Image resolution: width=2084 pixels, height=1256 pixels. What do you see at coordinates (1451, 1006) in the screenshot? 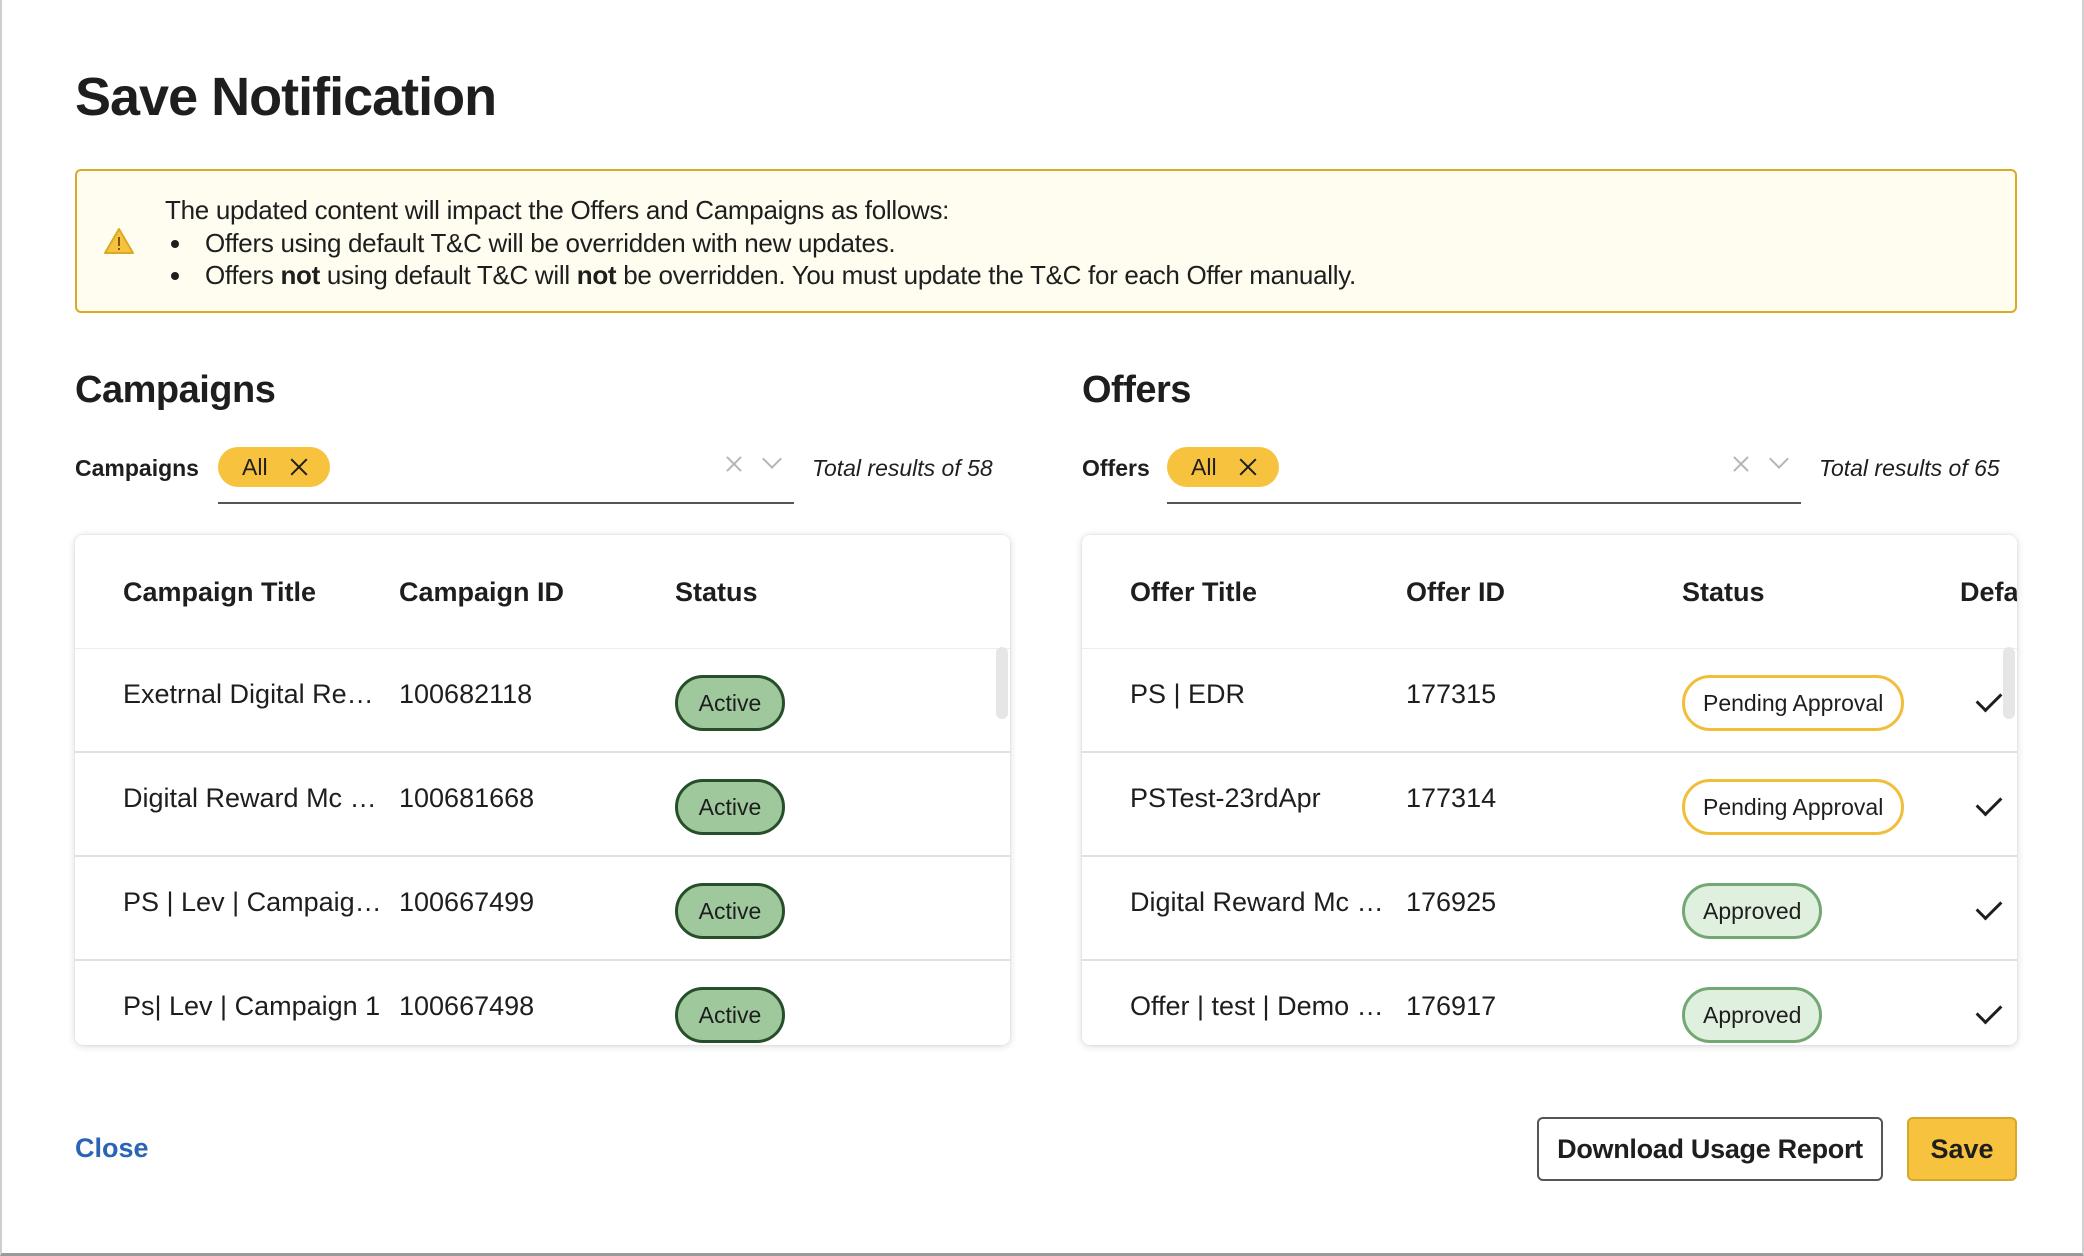
I see `offer-id-cell: 176917` at bounding box center [1451, 1006].